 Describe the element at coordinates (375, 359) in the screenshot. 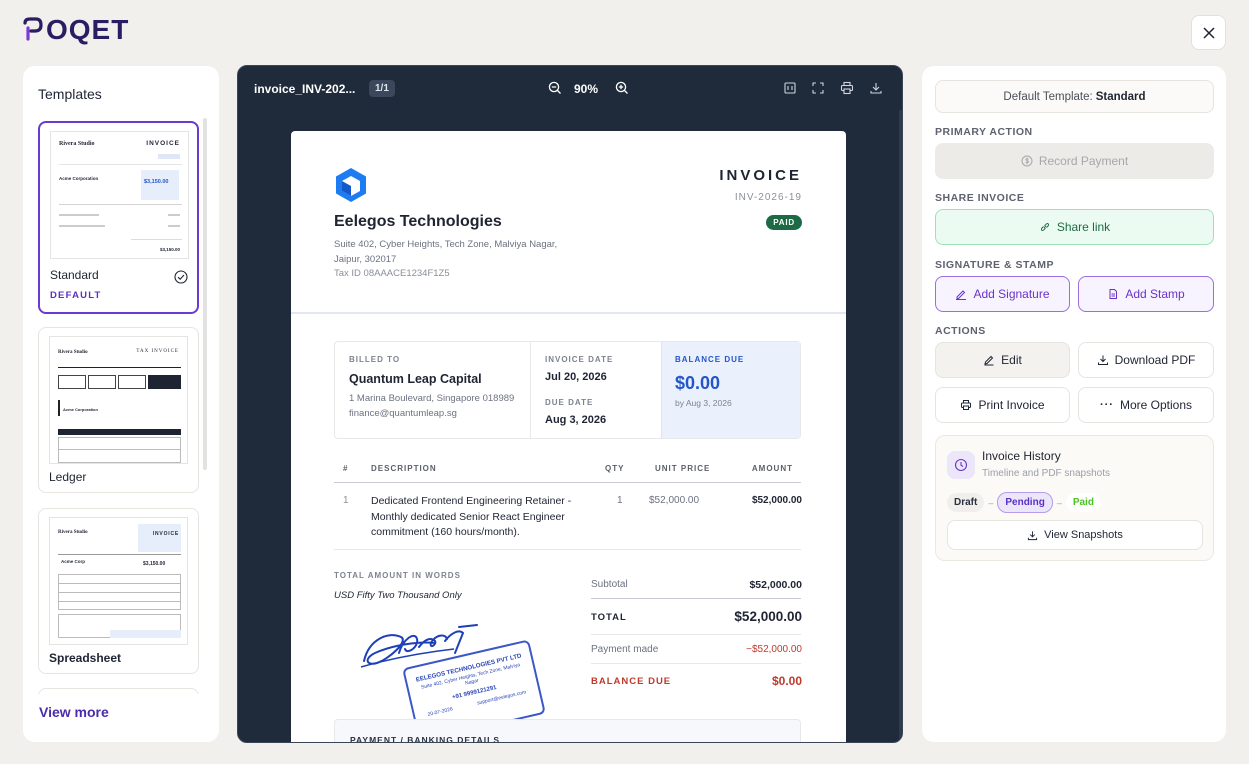

I see `billed-to-label: BILLED TO` at that location.